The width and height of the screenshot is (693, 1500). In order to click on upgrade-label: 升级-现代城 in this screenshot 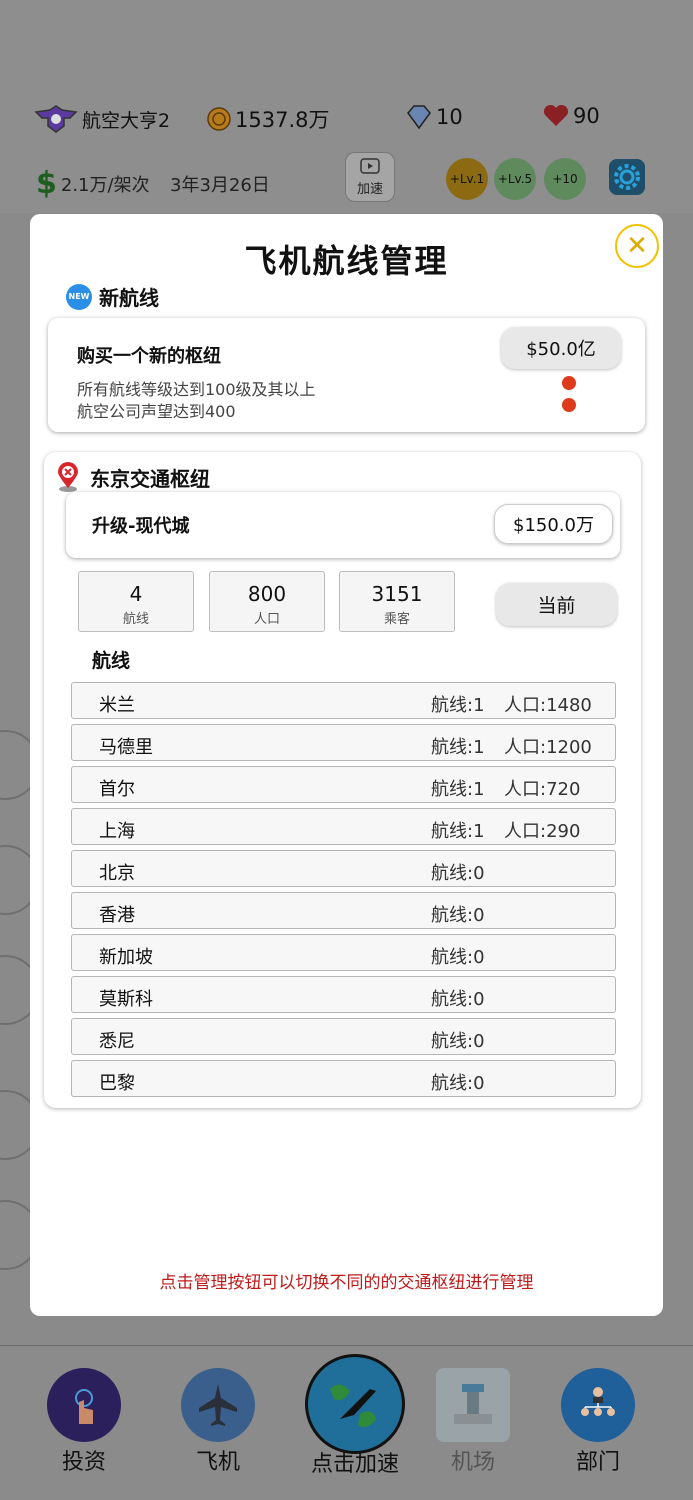, I will do `click(141, 526)`.